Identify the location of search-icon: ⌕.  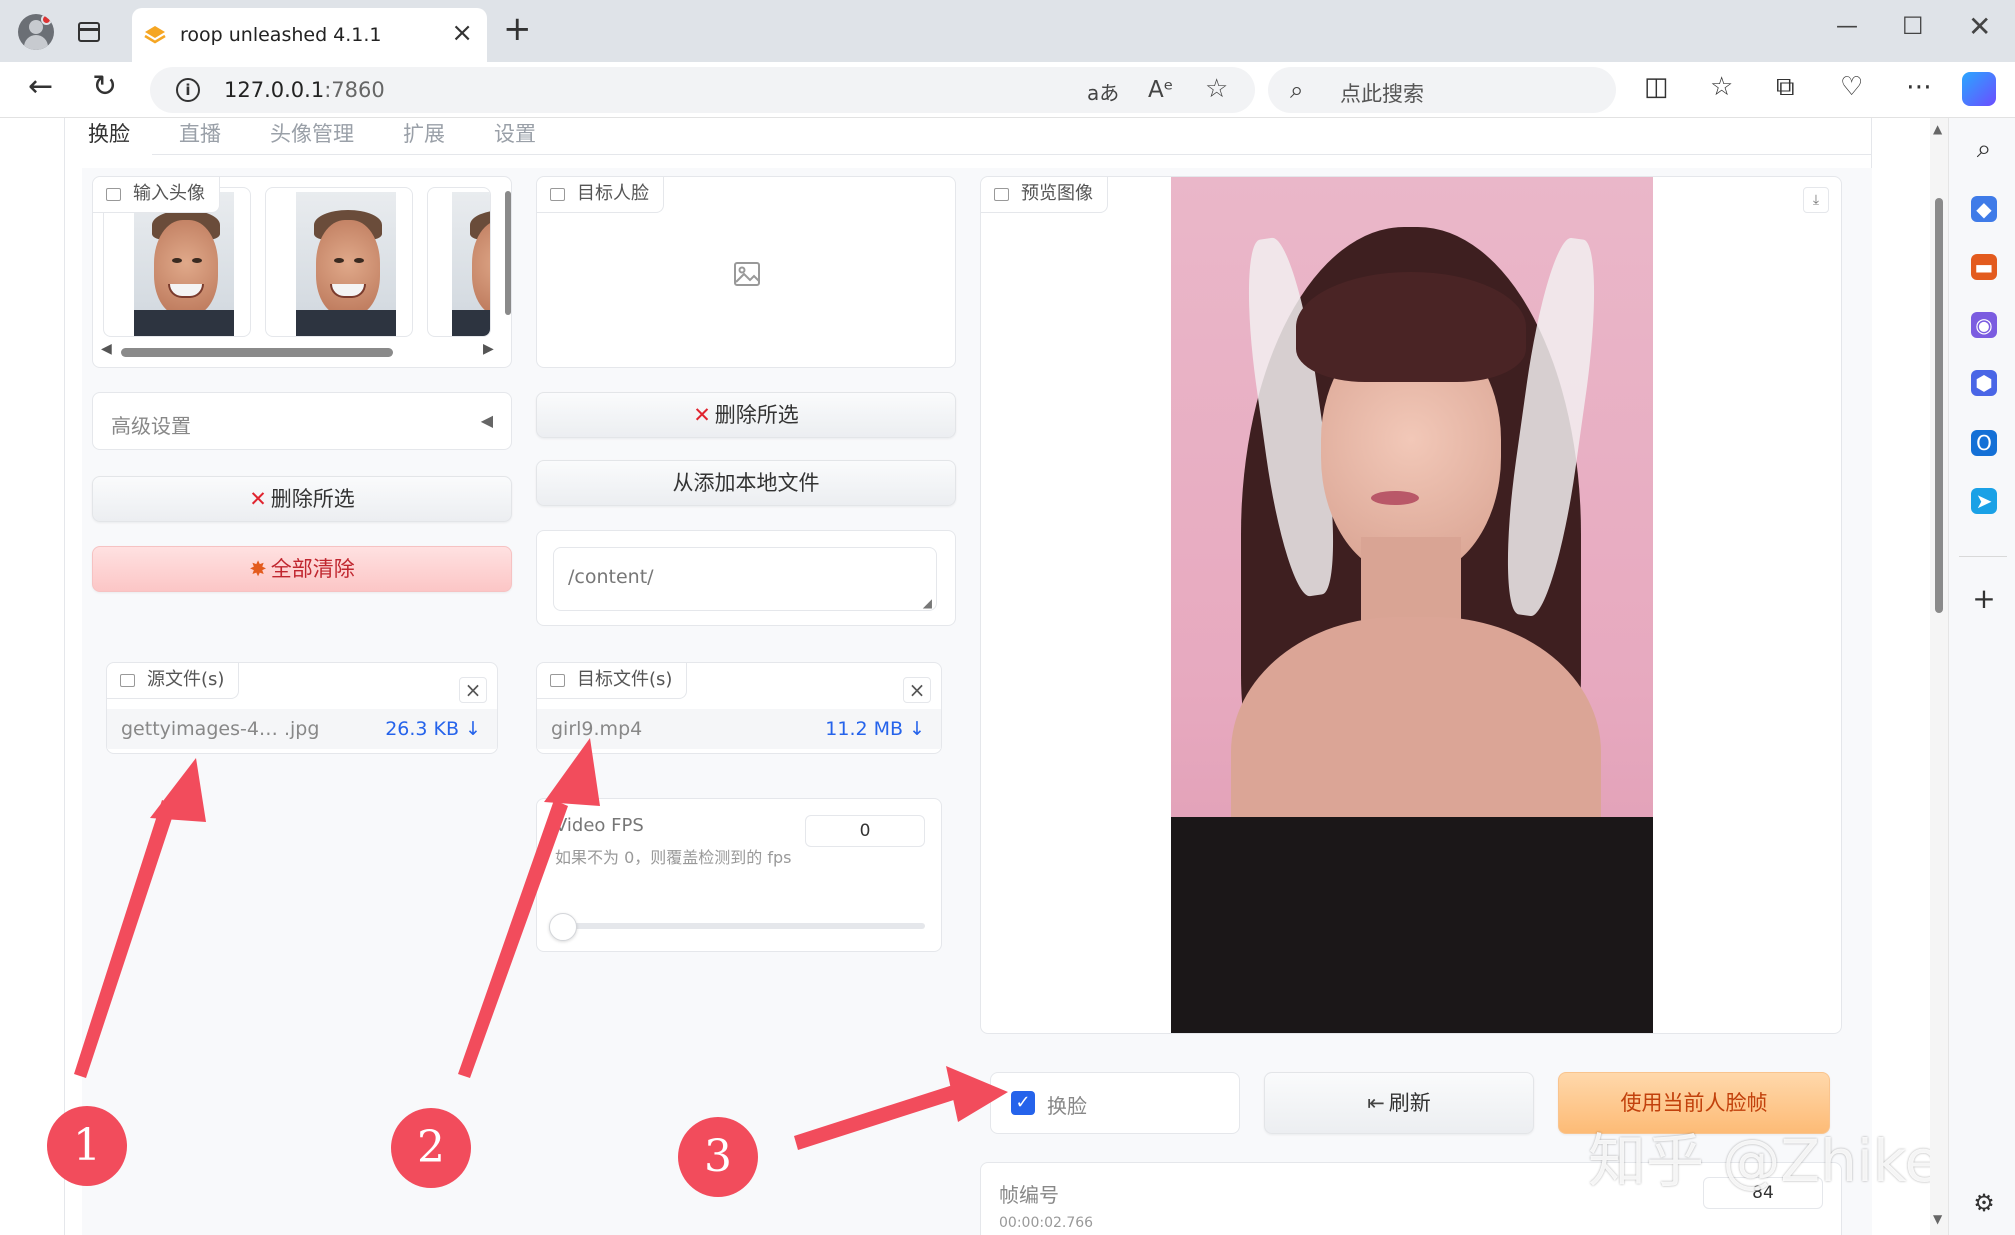
(1297, 90).